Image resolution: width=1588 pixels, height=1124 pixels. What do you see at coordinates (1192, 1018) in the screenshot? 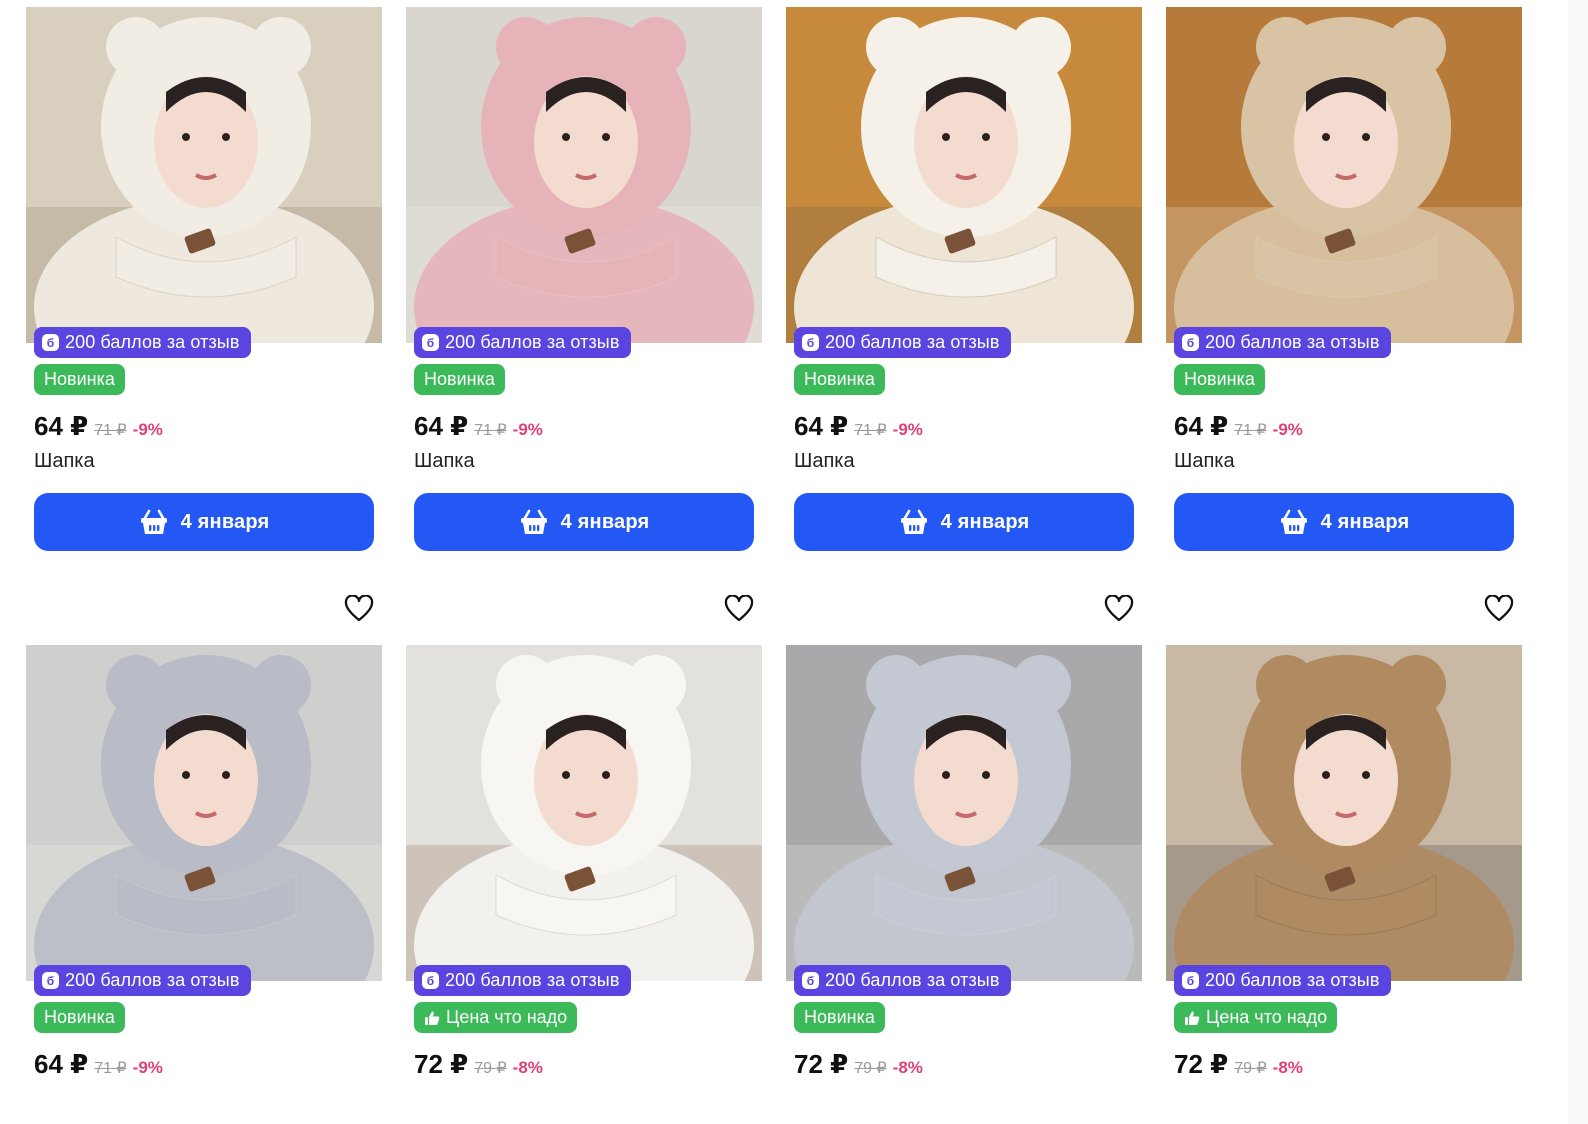
I see `thumbs-up-icon` at bounding box center [1192, 1018].